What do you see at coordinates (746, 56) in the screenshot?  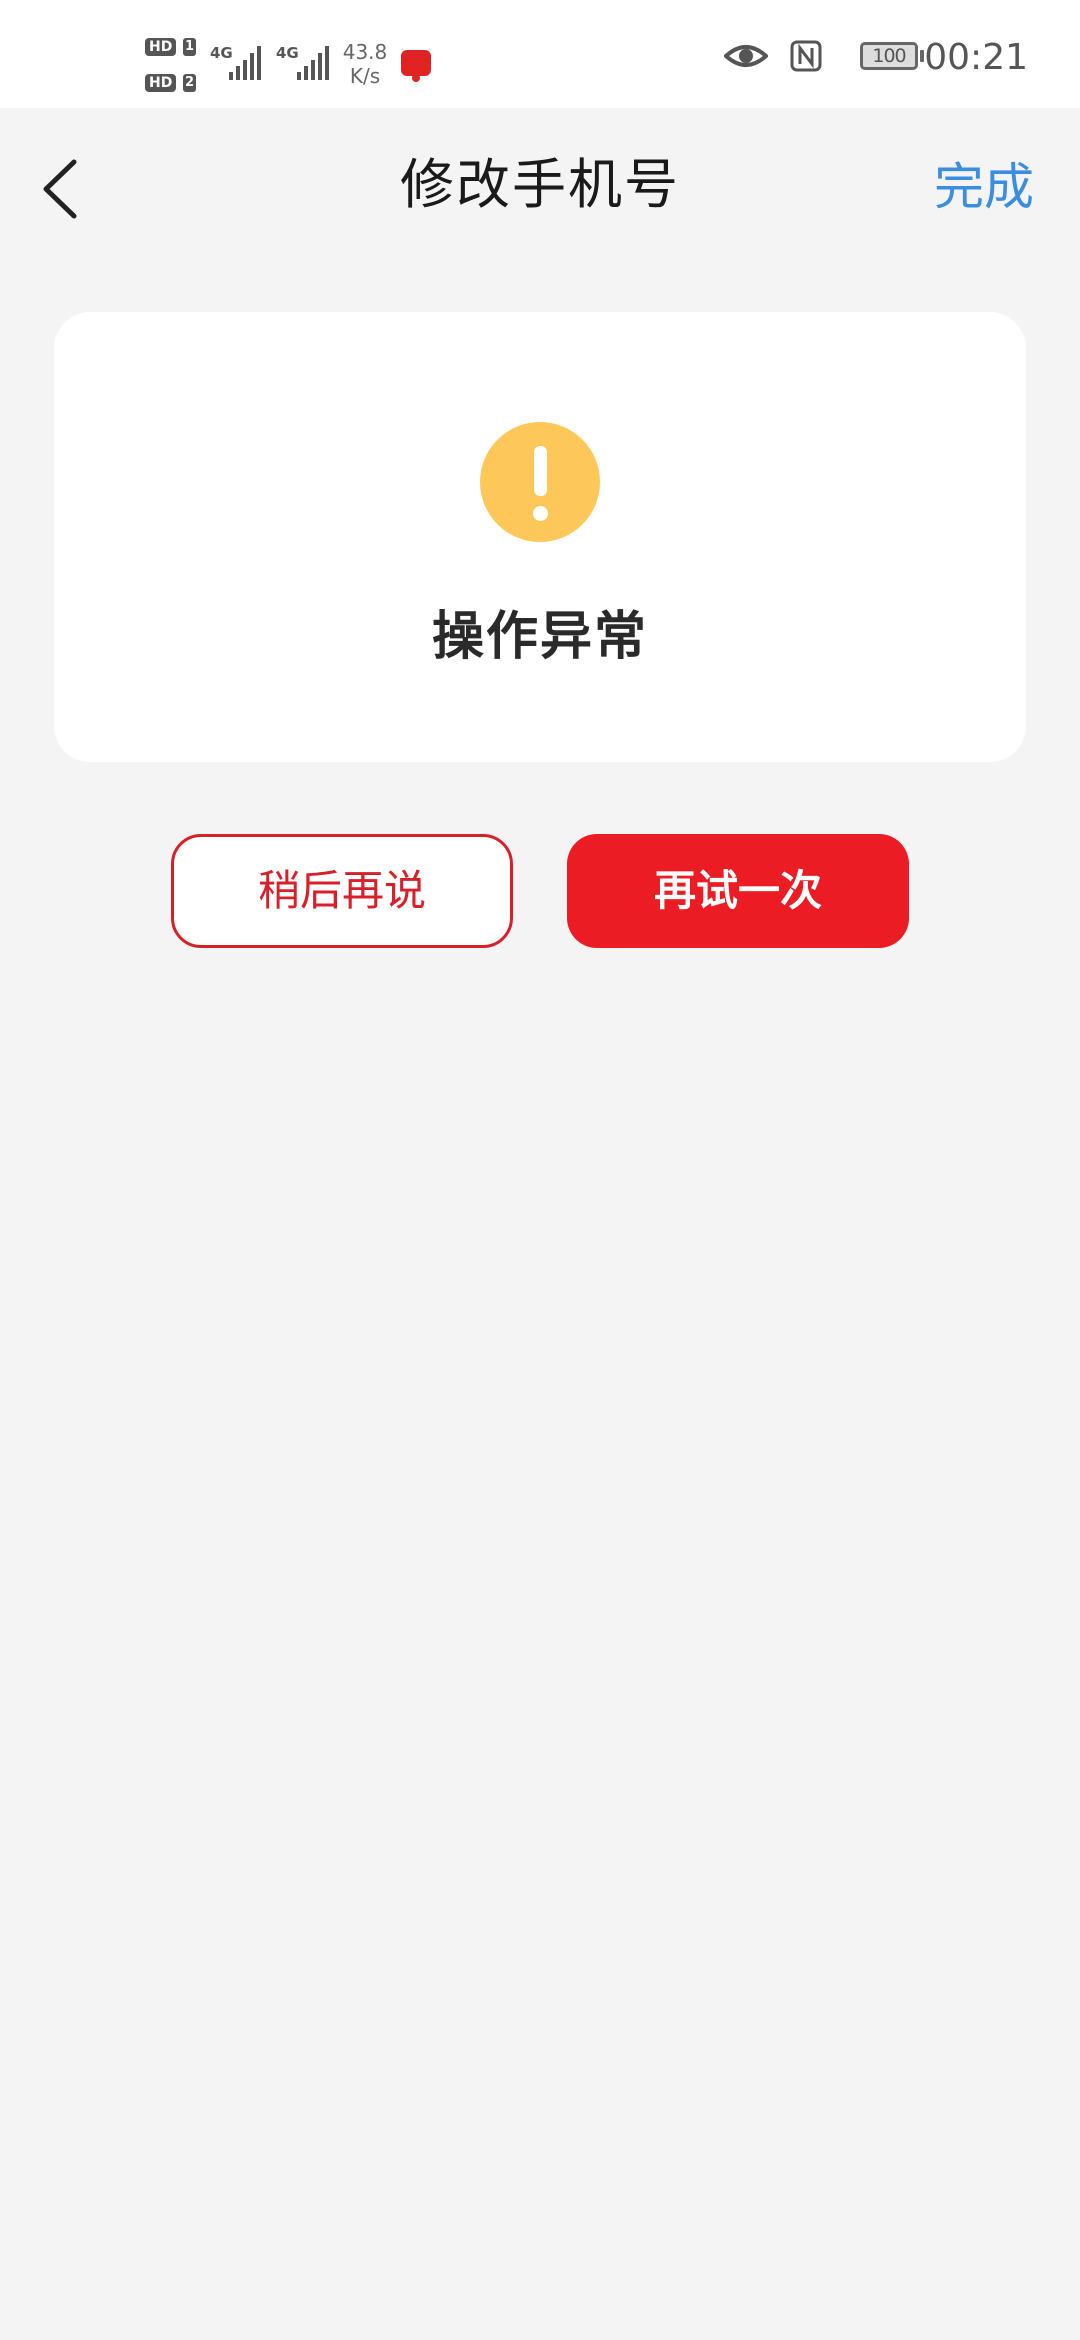 I see `eye-comfort-icon` at bounding box center [746, 56].